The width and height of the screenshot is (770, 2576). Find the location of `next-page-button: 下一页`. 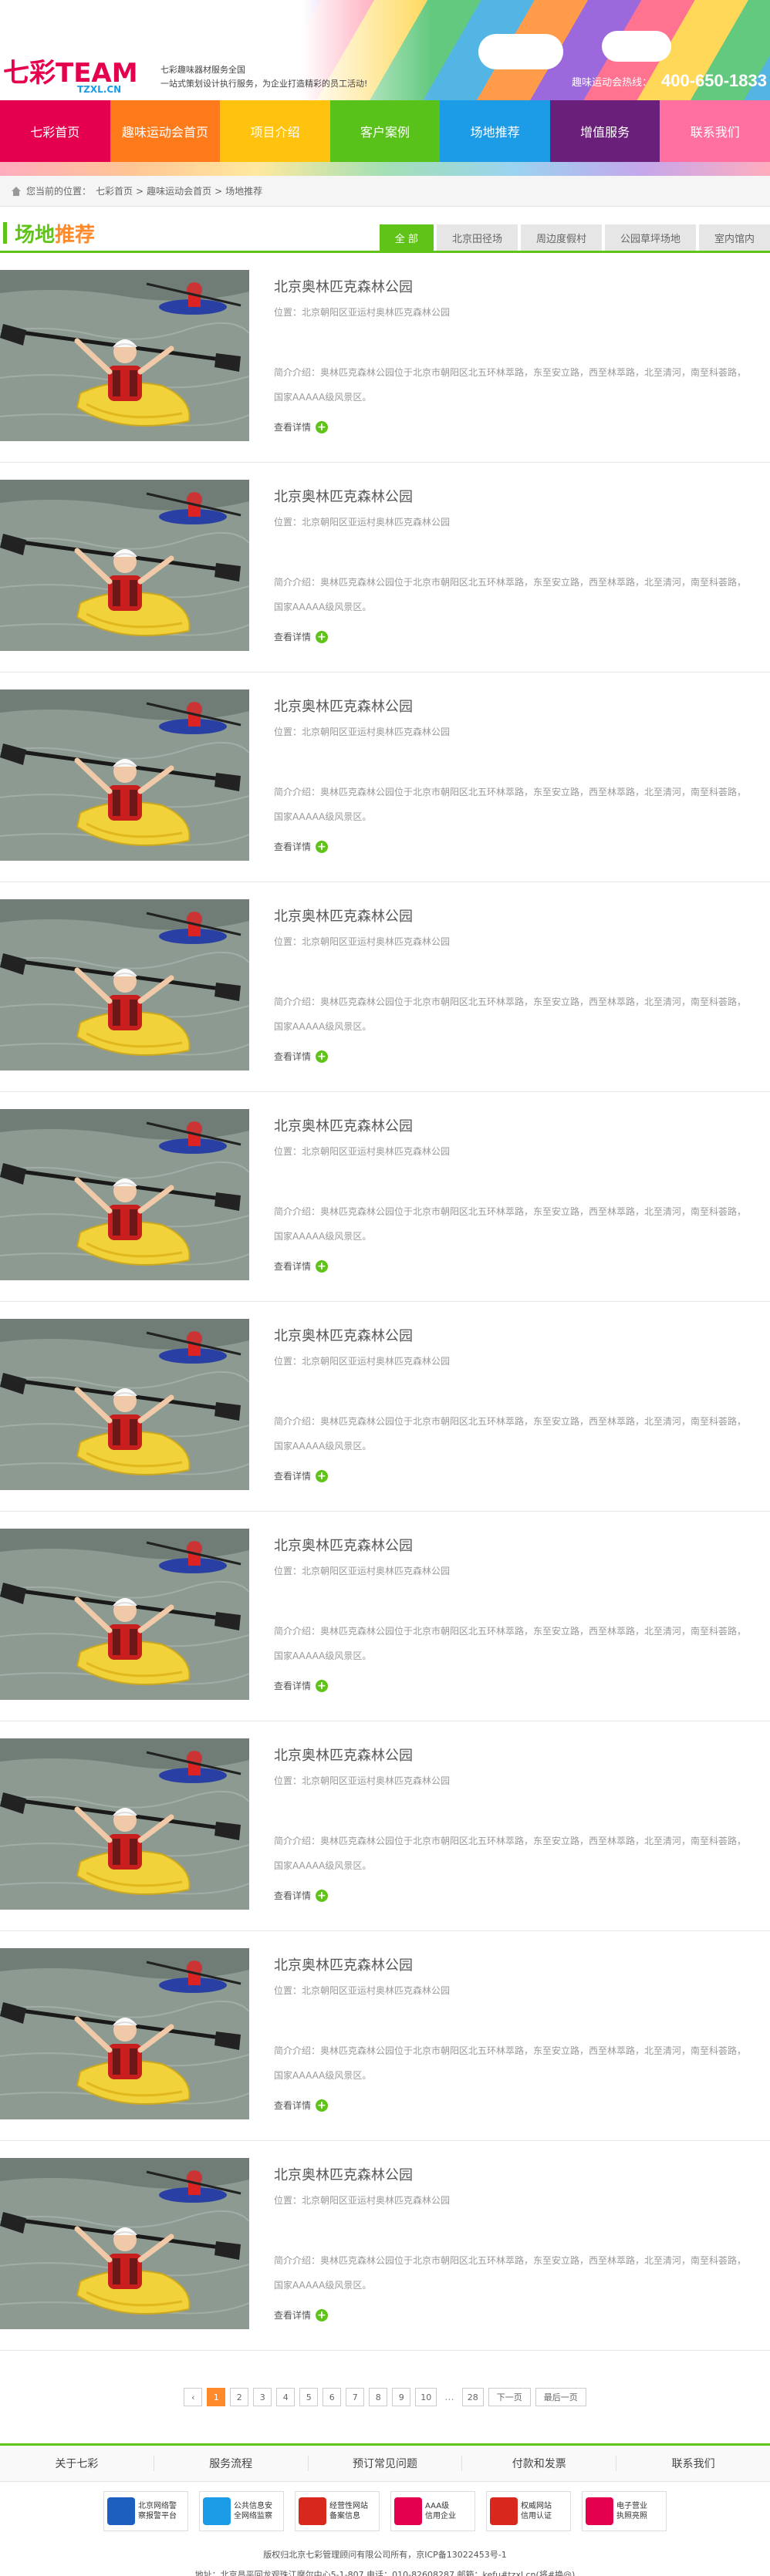

next-page-button: 下一页 is located at coordinates (510, 2397).